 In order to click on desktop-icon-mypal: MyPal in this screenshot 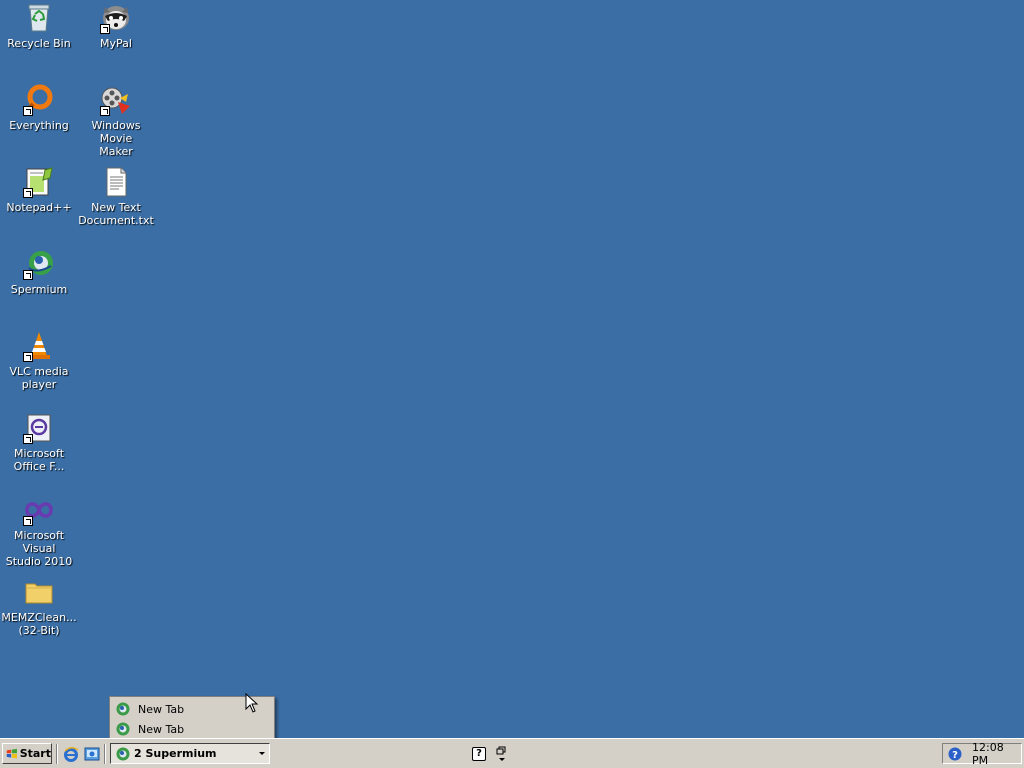, I will do `click(116, 26)`.